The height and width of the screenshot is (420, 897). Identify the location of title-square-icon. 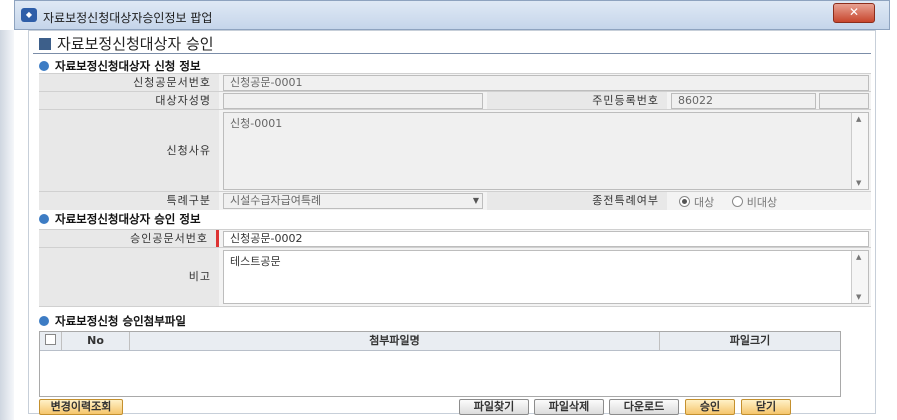
(45, 44).